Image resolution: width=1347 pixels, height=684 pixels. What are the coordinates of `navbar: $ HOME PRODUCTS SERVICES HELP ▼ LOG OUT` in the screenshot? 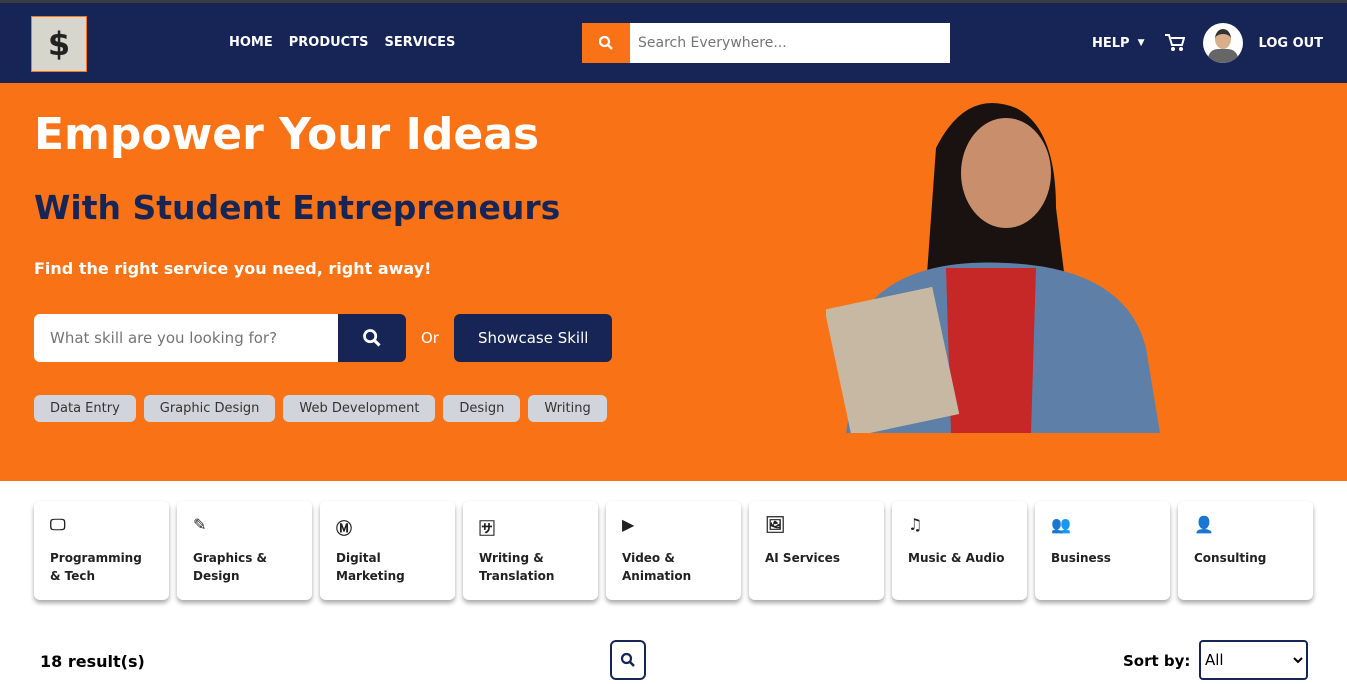 It's located at (673, 43).